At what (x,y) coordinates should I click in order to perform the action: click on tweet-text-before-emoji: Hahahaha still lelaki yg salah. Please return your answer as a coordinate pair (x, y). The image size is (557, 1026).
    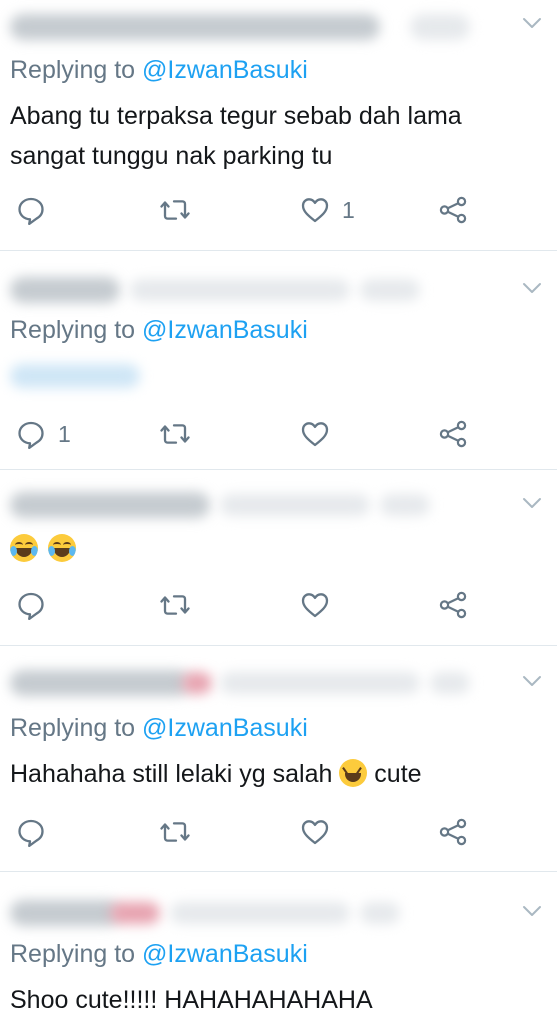
    Looking at the image, I should click on (175, 774).